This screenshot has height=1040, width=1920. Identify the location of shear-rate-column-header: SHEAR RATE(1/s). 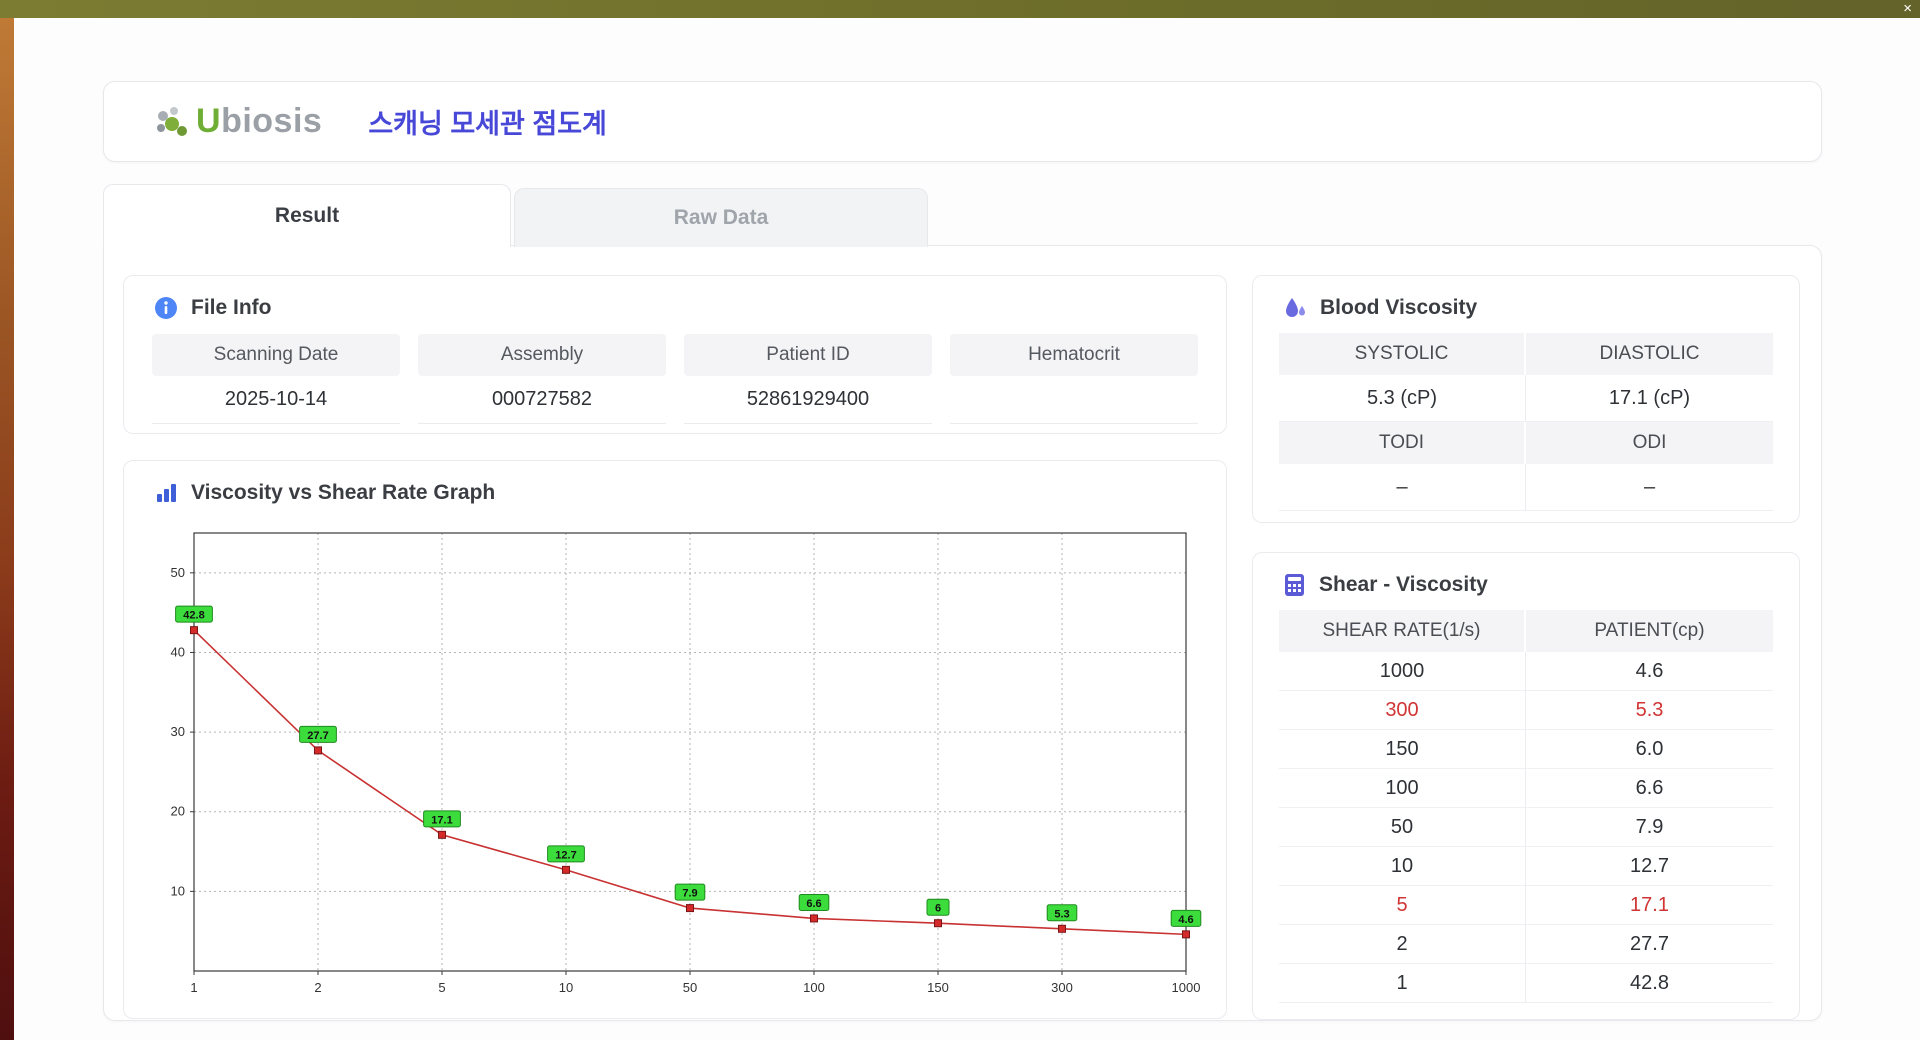
(1402, 631).